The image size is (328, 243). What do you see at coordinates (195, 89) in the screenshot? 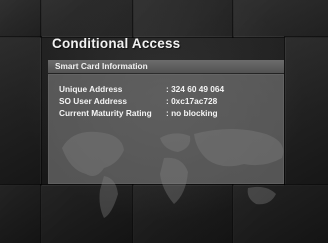
I see `info-value: : 324 60 49 064` at bounding box center [195, 89].